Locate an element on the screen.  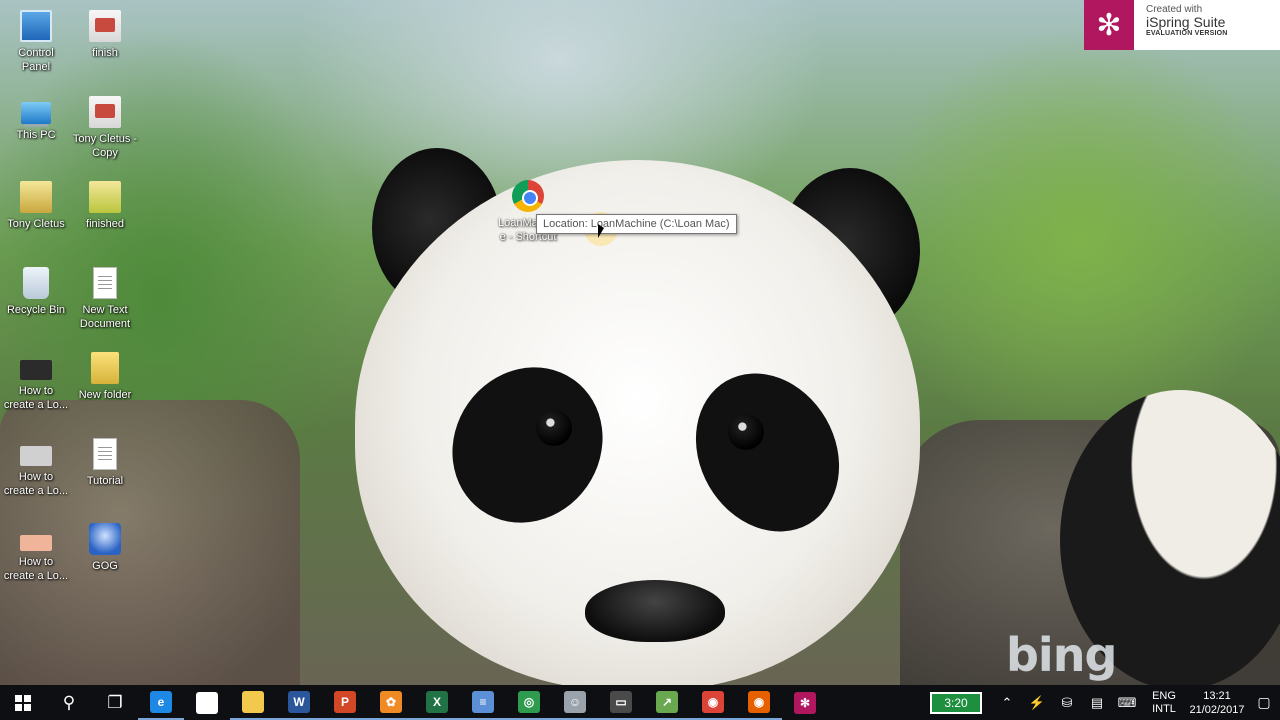
clock-date: 21/02/2017 is located at coordinates (1217, 709).